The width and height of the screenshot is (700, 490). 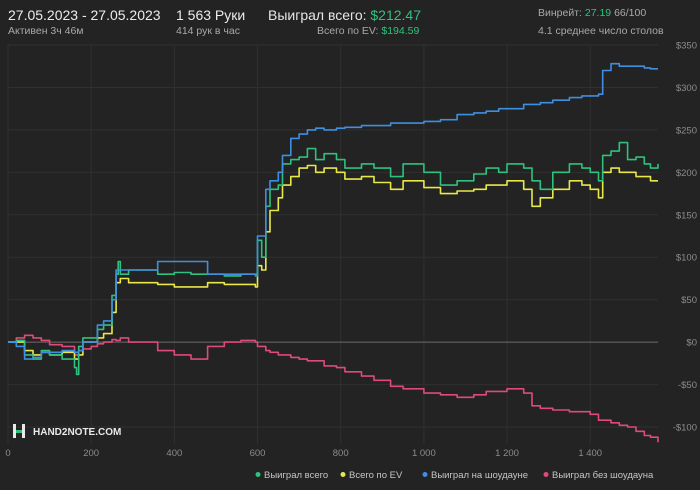 What do you see at coordinates (685, 237) in the screenshot?
I see `y-axis-ticks: -$100 -$50 $0 $50 $100 $150 $200 $250 $300 $350` at bounding box center [685, 237].